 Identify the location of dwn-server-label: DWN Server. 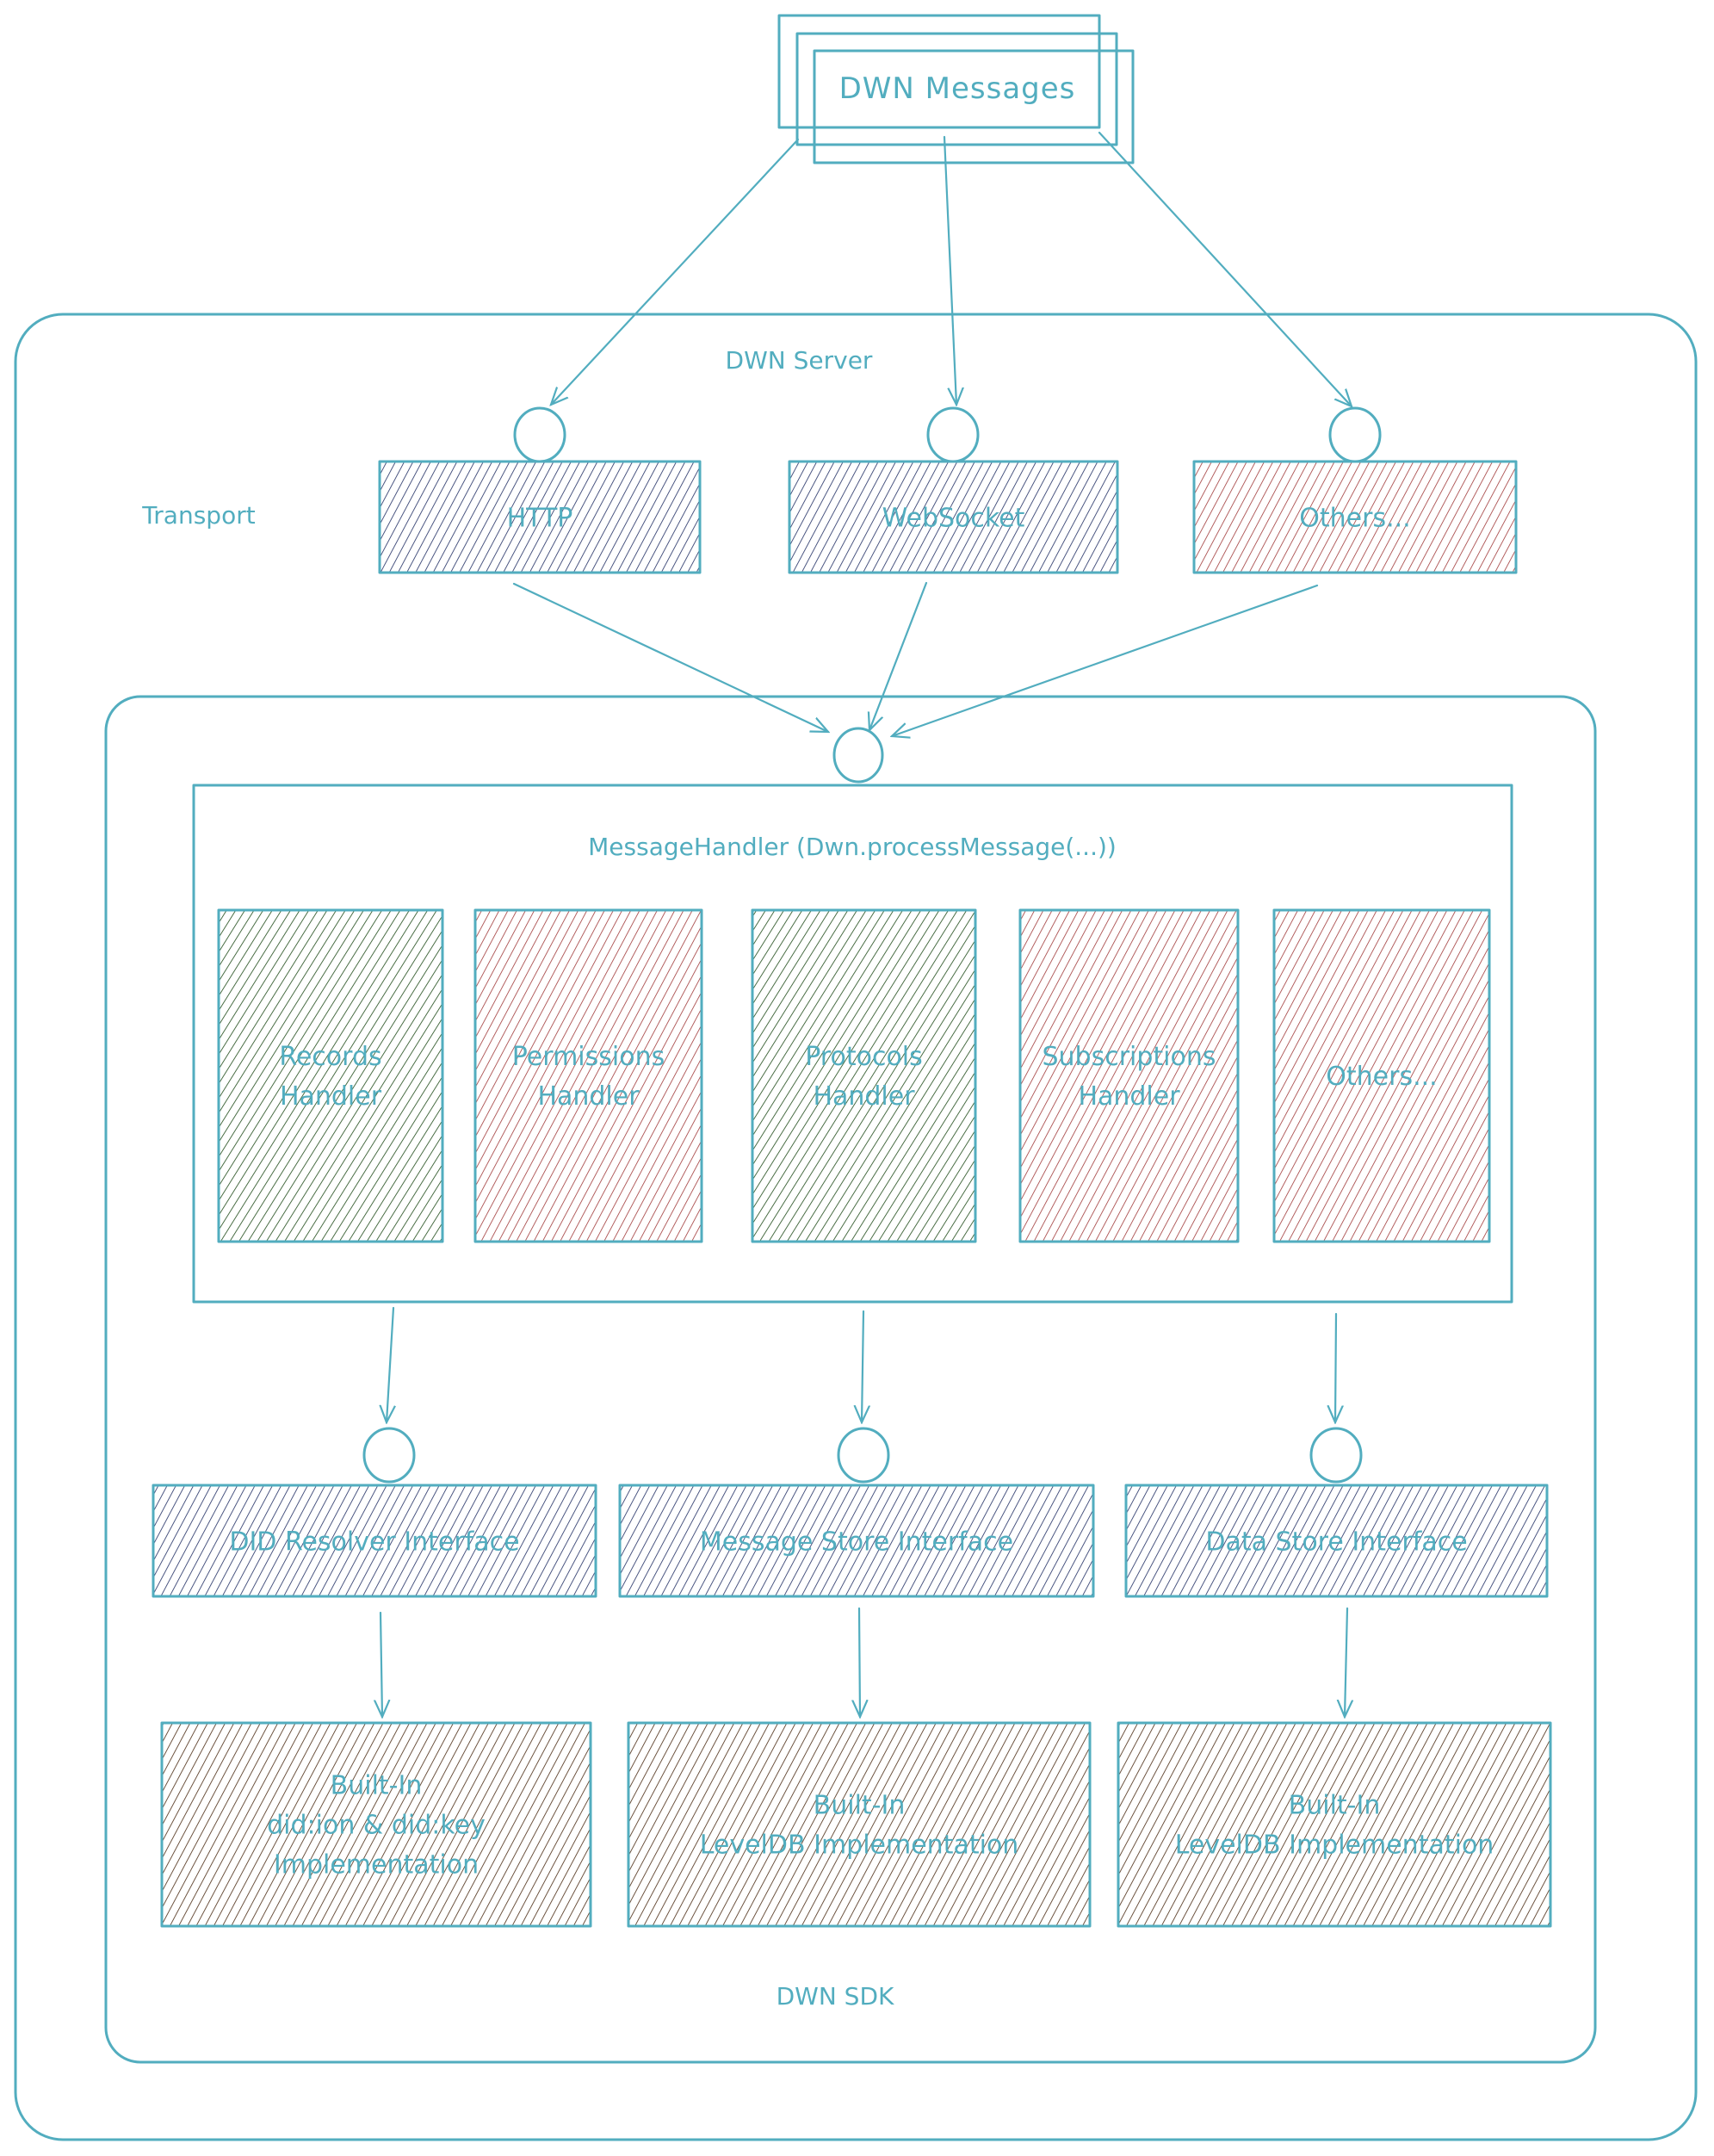
(799, 361).